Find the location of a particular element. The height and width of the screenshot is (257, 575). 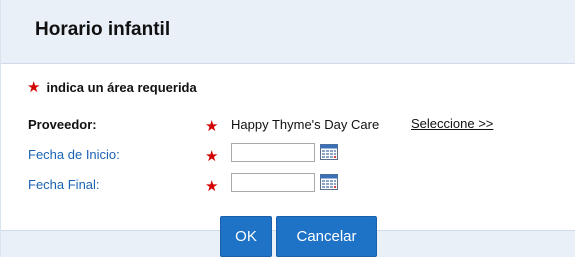

required-note-text: indica un área requerida is located at coordinates (121, 87).